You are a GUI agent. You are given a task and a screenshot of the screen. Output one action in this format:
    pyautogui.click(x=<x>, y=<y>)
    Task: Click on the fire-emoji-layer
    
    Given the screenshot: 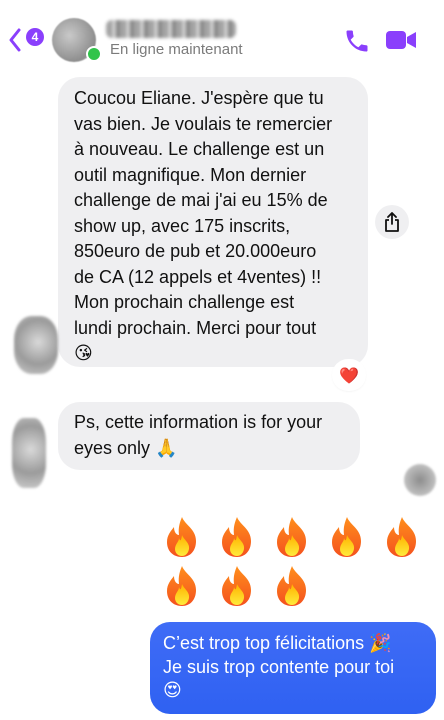 What is the action you would take?
    pyautogui.click(x=291, y=561)
    